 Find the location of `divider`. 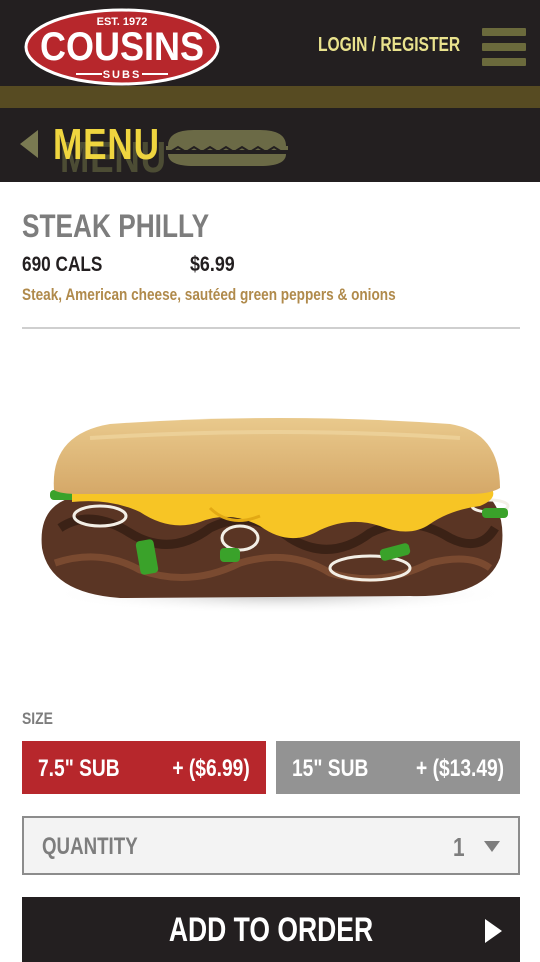

divider is located at coordinates (271, 328).